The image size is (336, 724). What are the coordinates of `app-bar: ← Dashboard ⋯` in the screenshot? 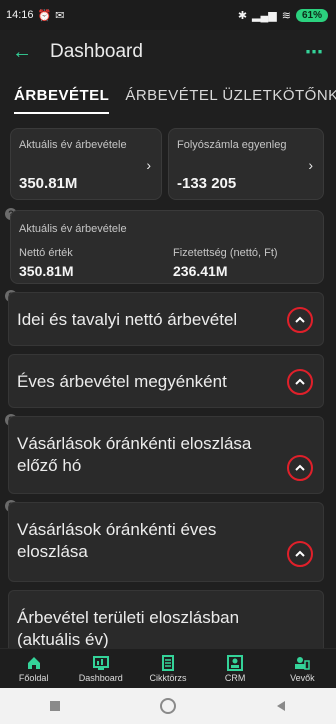 It's located at (168, 52).